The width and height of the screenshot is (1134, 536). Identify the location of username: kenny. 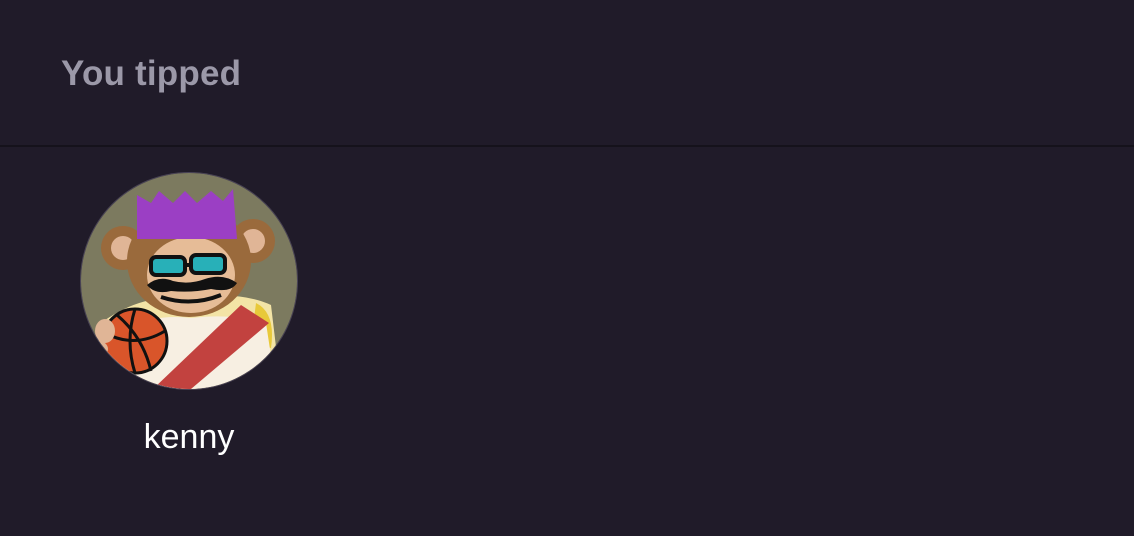
(189, 437).